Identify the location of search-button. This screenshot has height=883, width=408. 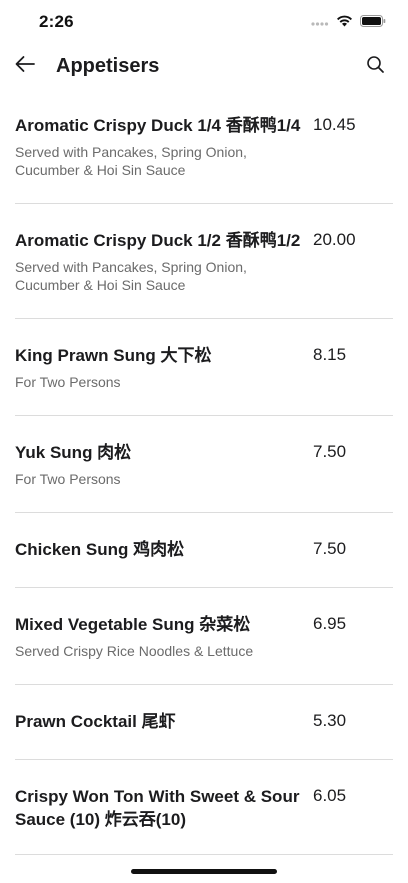
(375, 67).